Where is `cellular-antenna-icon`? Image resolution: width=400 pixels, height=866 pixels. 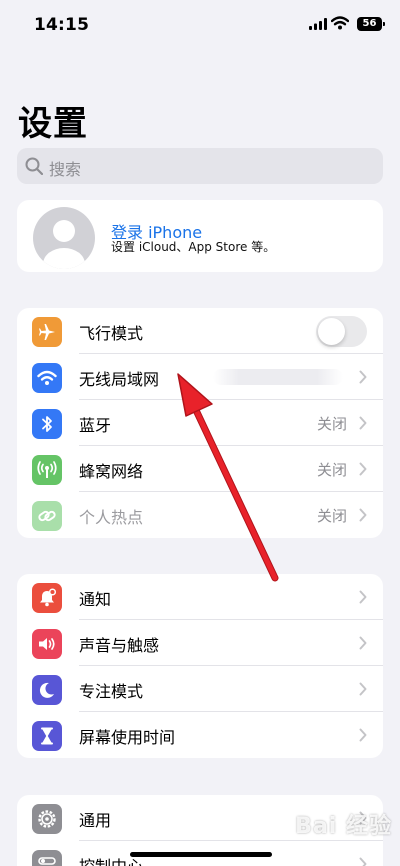
cellular-antenna-icon is located at coordinates (47, 470).